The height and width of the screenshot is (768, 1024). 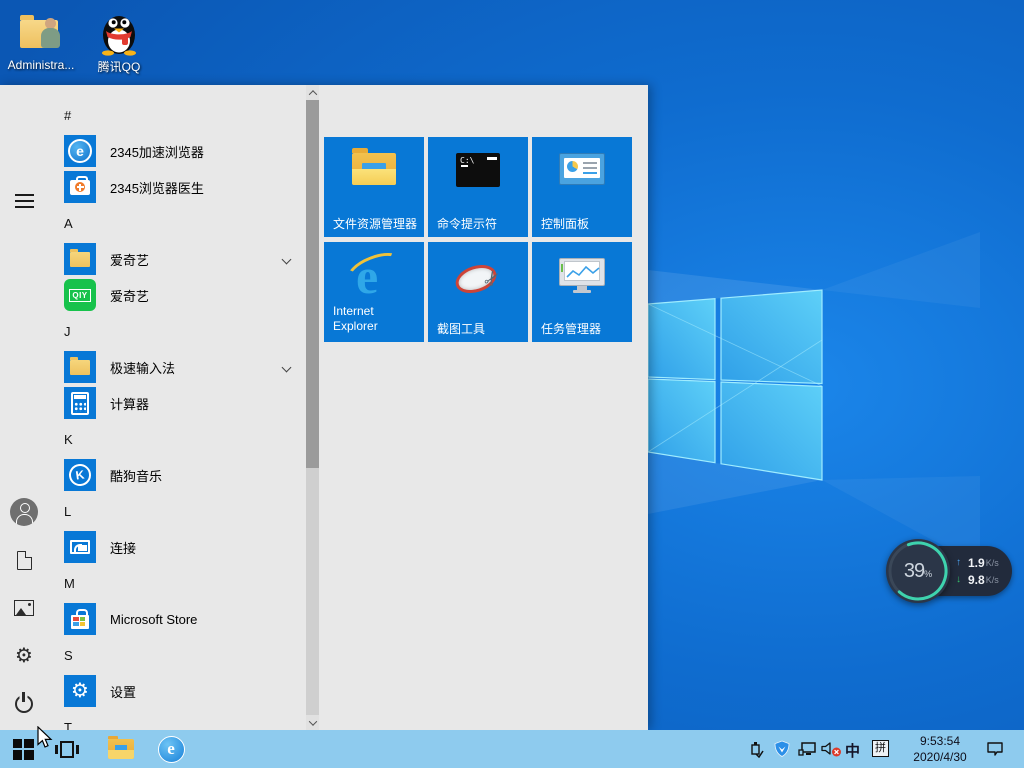 I want to click on settings-button: ⚙, so click(x=24, y=656).